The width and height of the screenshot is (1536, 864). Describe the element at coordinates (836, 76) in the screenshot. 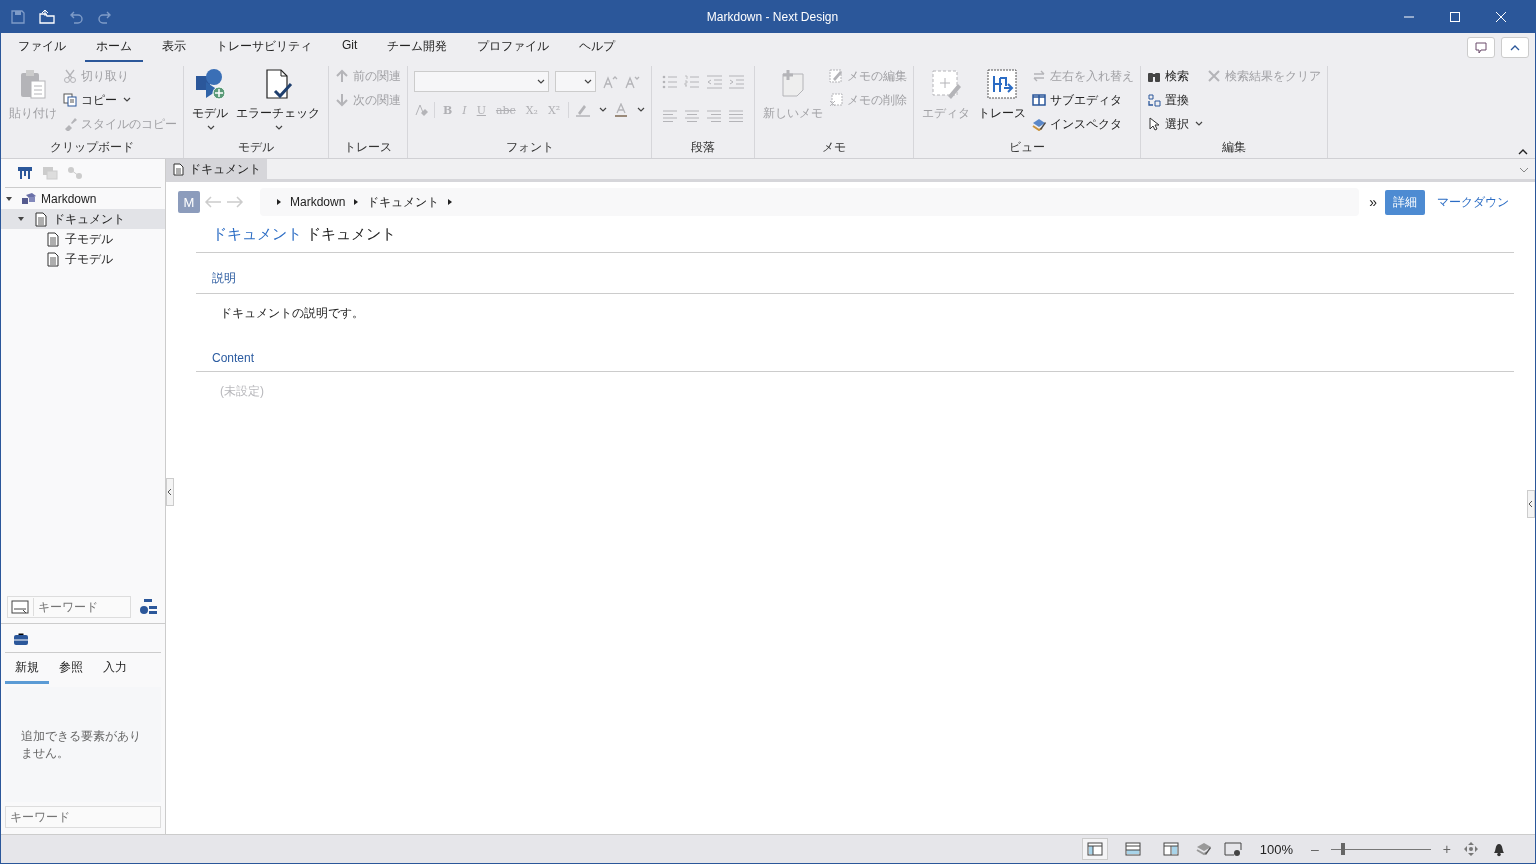

I see `note-edit-icon` at that location.